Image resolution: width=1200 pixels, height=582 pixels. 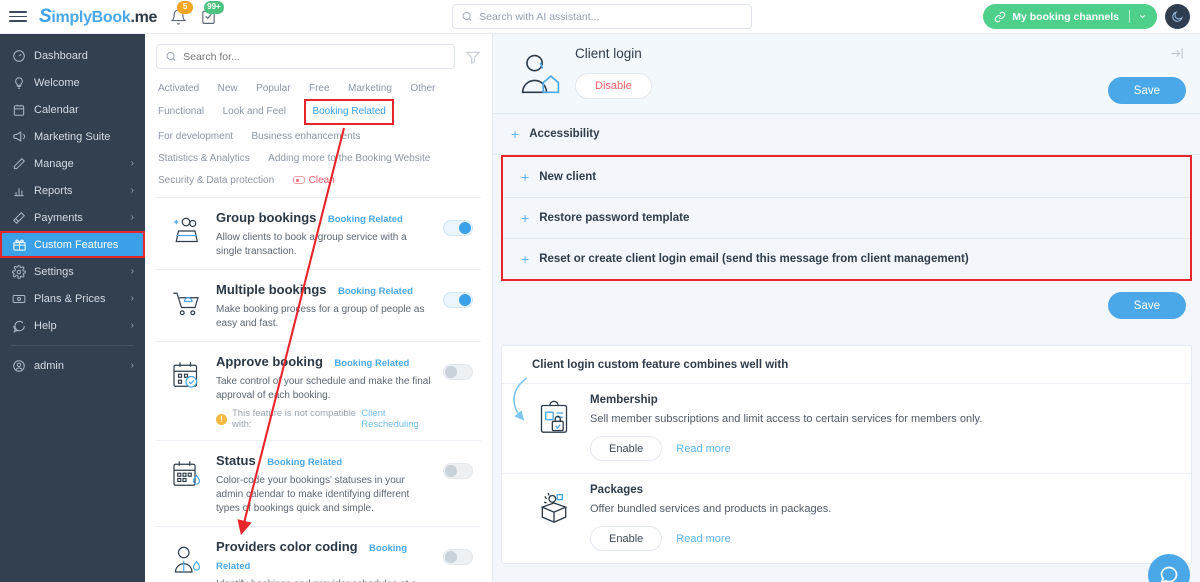 What do you see at coordinates (314, 56) in the screenshot?
I see `features-search-input` at bounding box center [314, 56].